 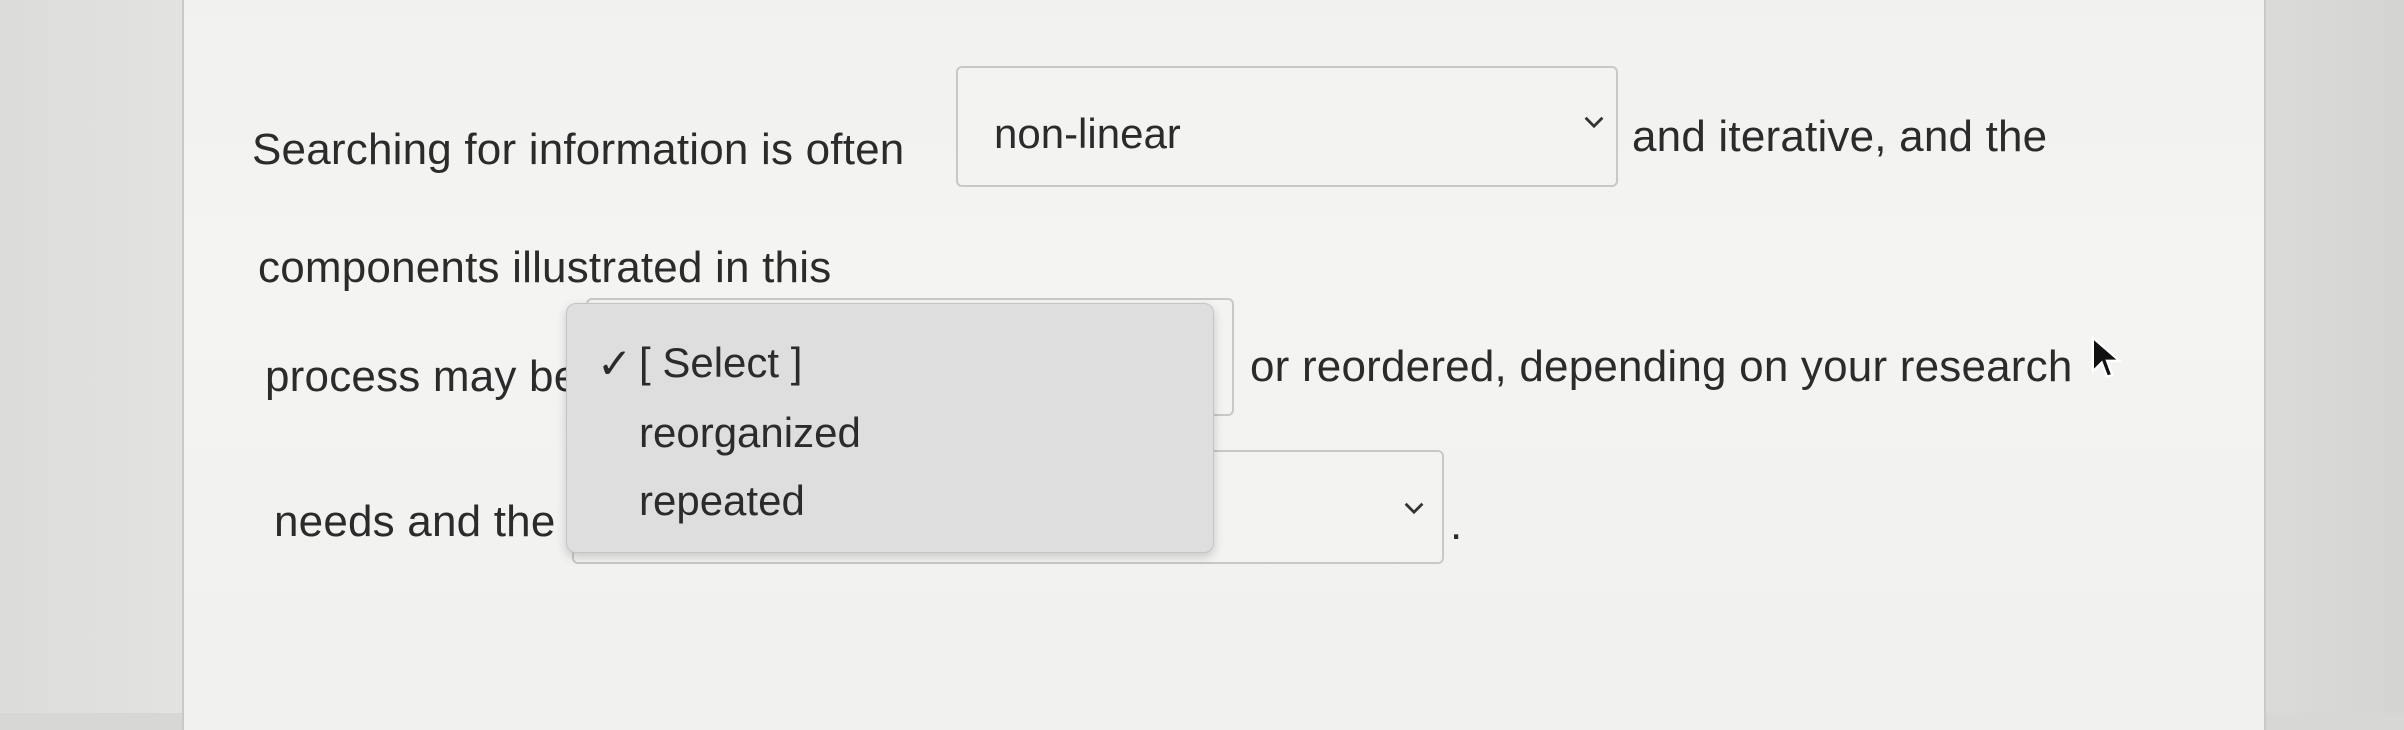 What do you see at coordinates (615, 363) in the screenshot?
I see `checkmark-icon: ✓` at bounding box center [615, 363].